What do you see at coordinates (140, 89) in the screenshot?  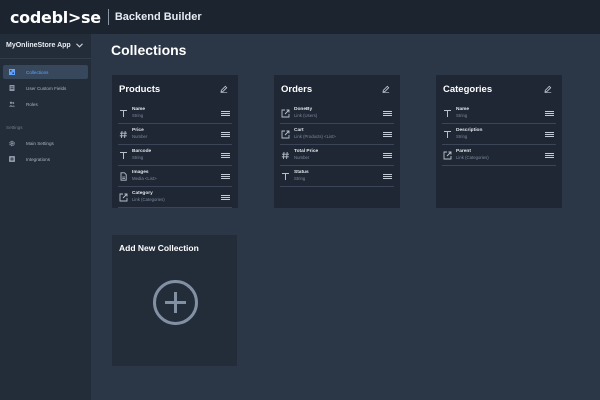 I see `collection-title: Products` at bounding box center [140, 89].